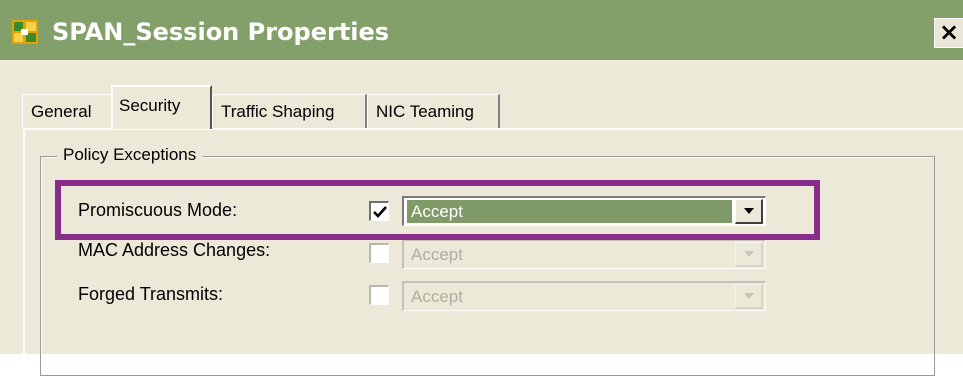  I want to click on tab-traffic-shaping: Traffic Shaping, so click(289, 111).